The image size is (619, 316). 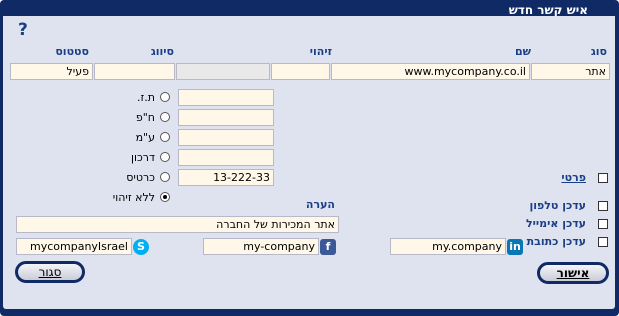 What do you see at coordinates (50, 272) in the screenshot?
I see `close-button: סגור` at bounding box center [50, 272].